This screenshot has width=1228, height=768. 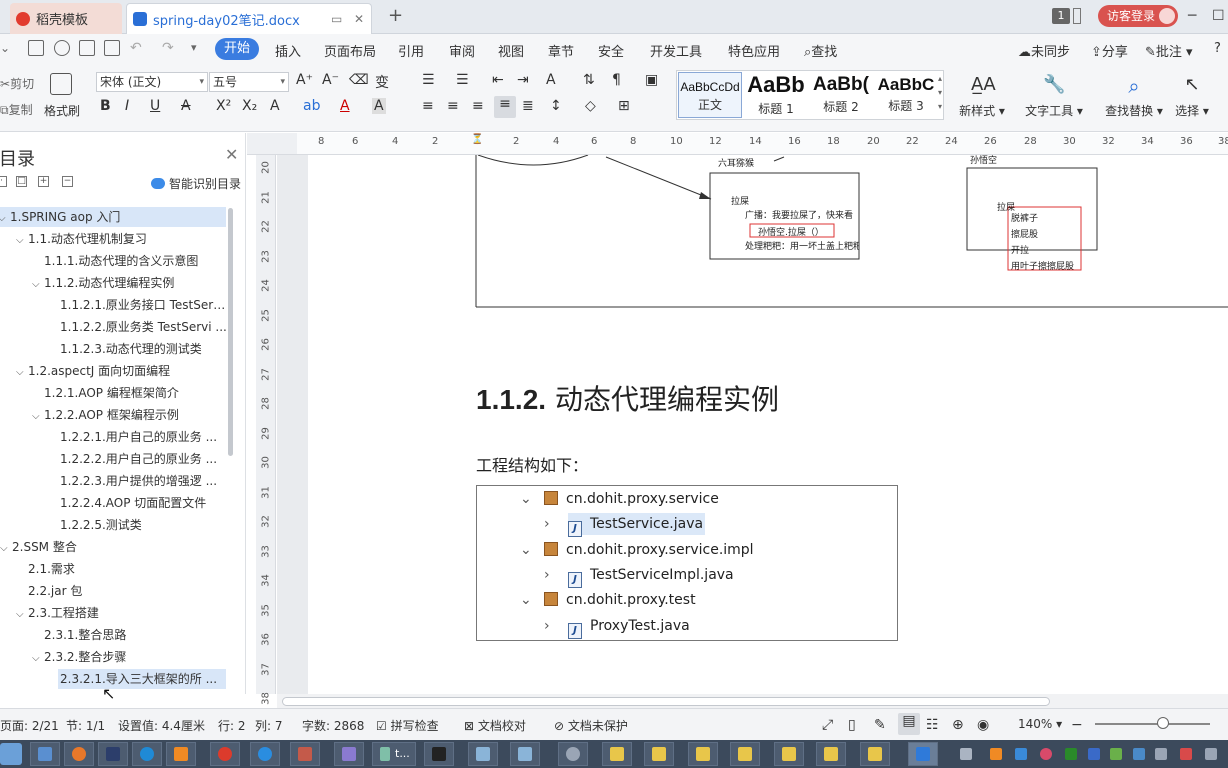 What do you see at coordinates (525, 754) in the screenshot?
I see `taskbar-web2` at bounding box center [525, 754].